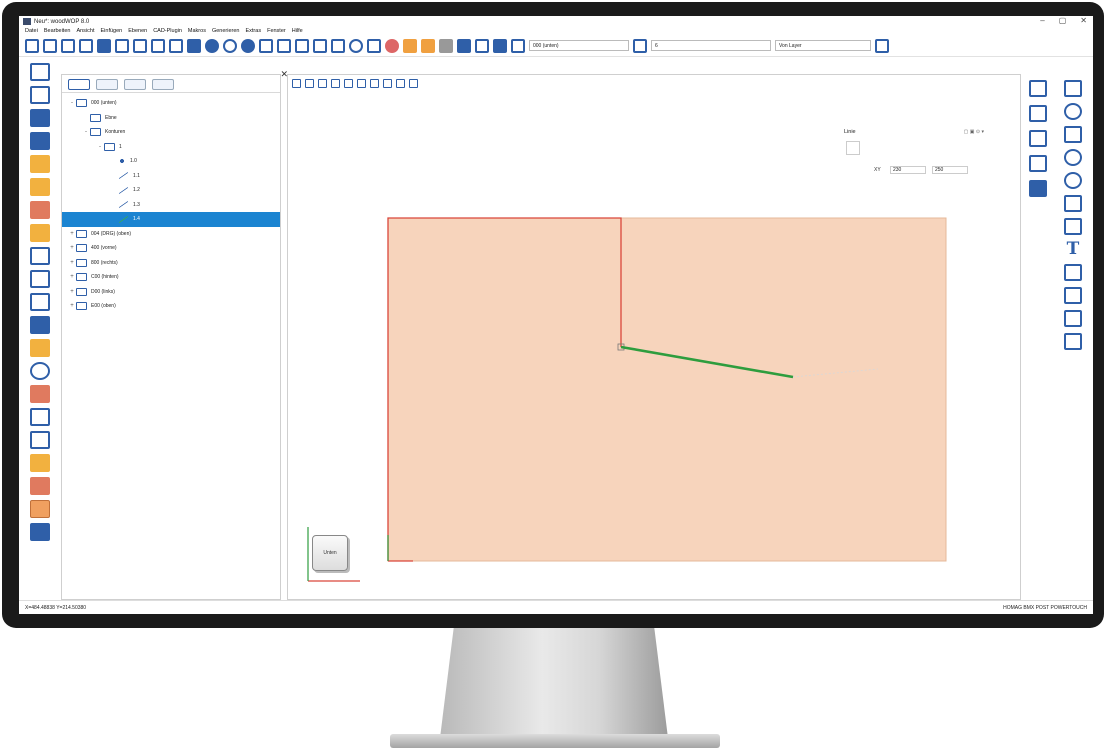  I want to click on tab-tools, so click(163, 84).